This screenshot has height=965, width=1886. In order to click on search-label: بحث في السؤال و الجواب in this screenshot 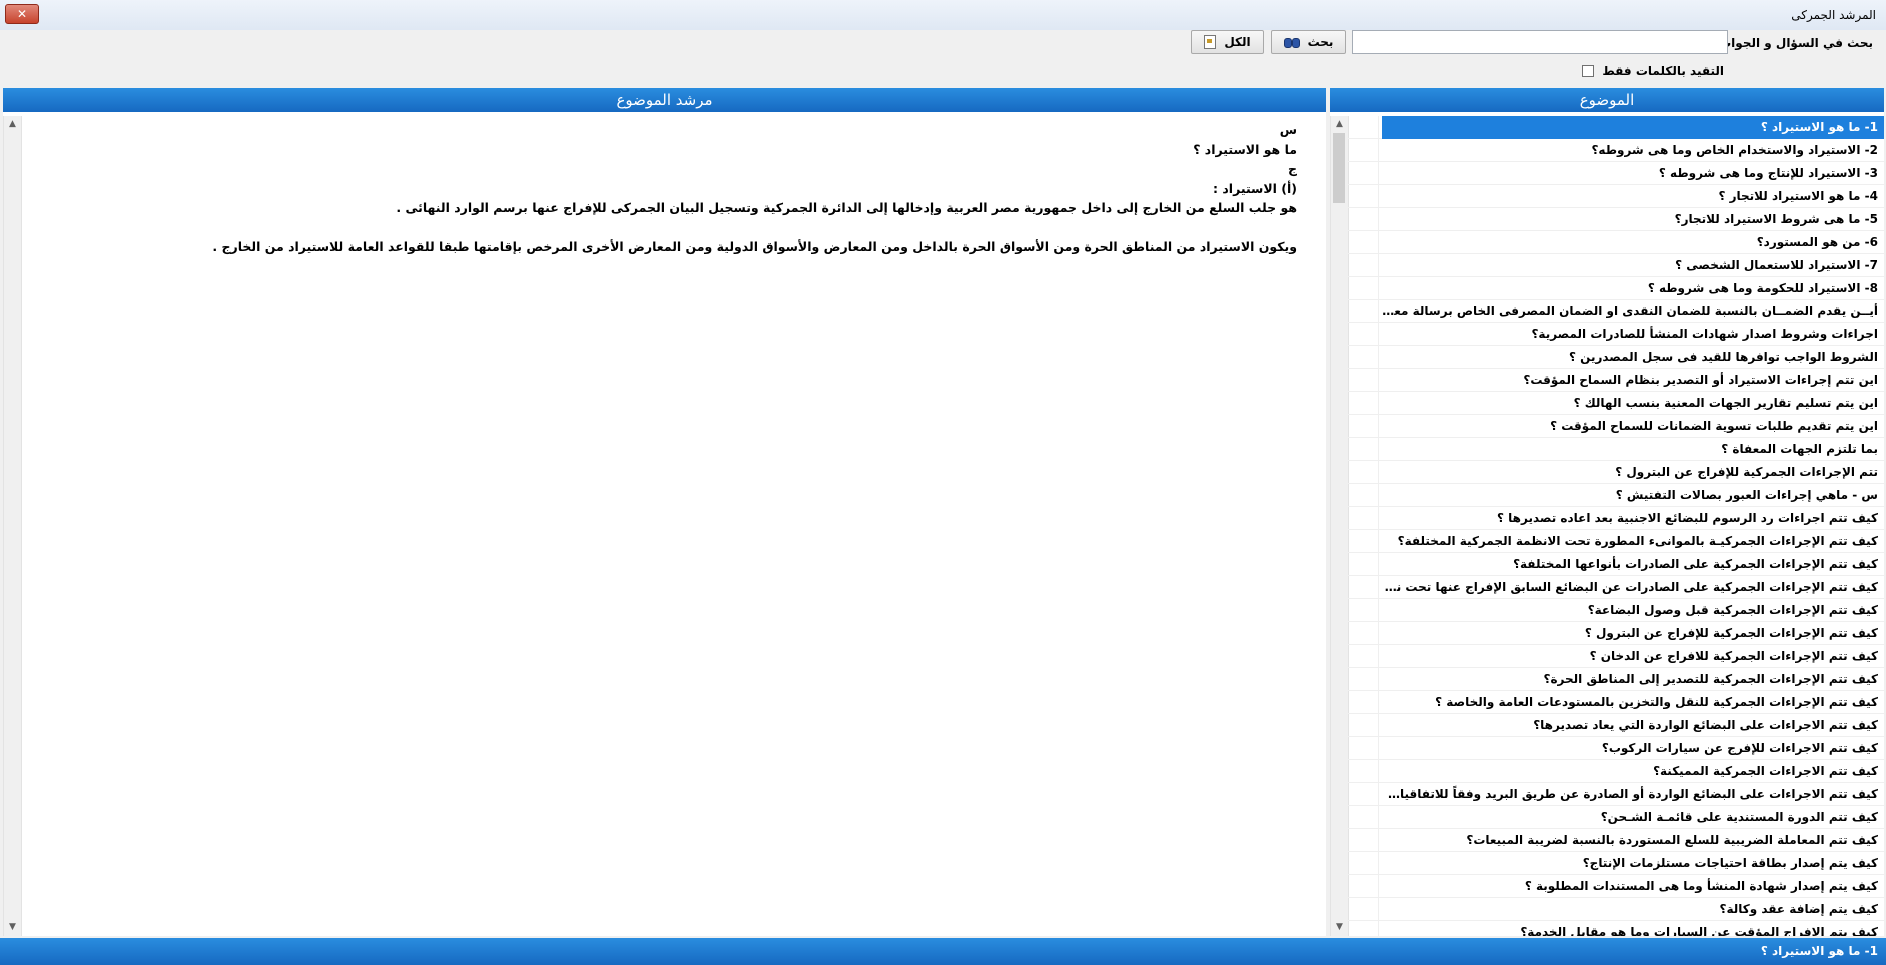, I will do `click(1796, 43)`.